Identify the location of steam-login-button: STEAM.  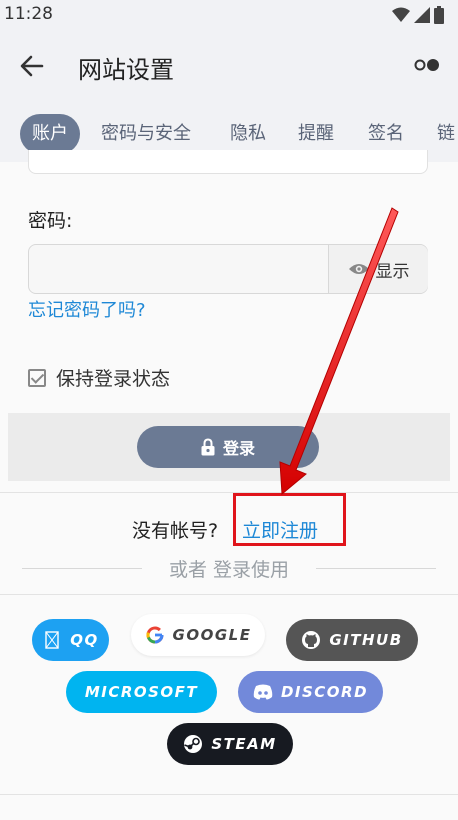
(230, 744).